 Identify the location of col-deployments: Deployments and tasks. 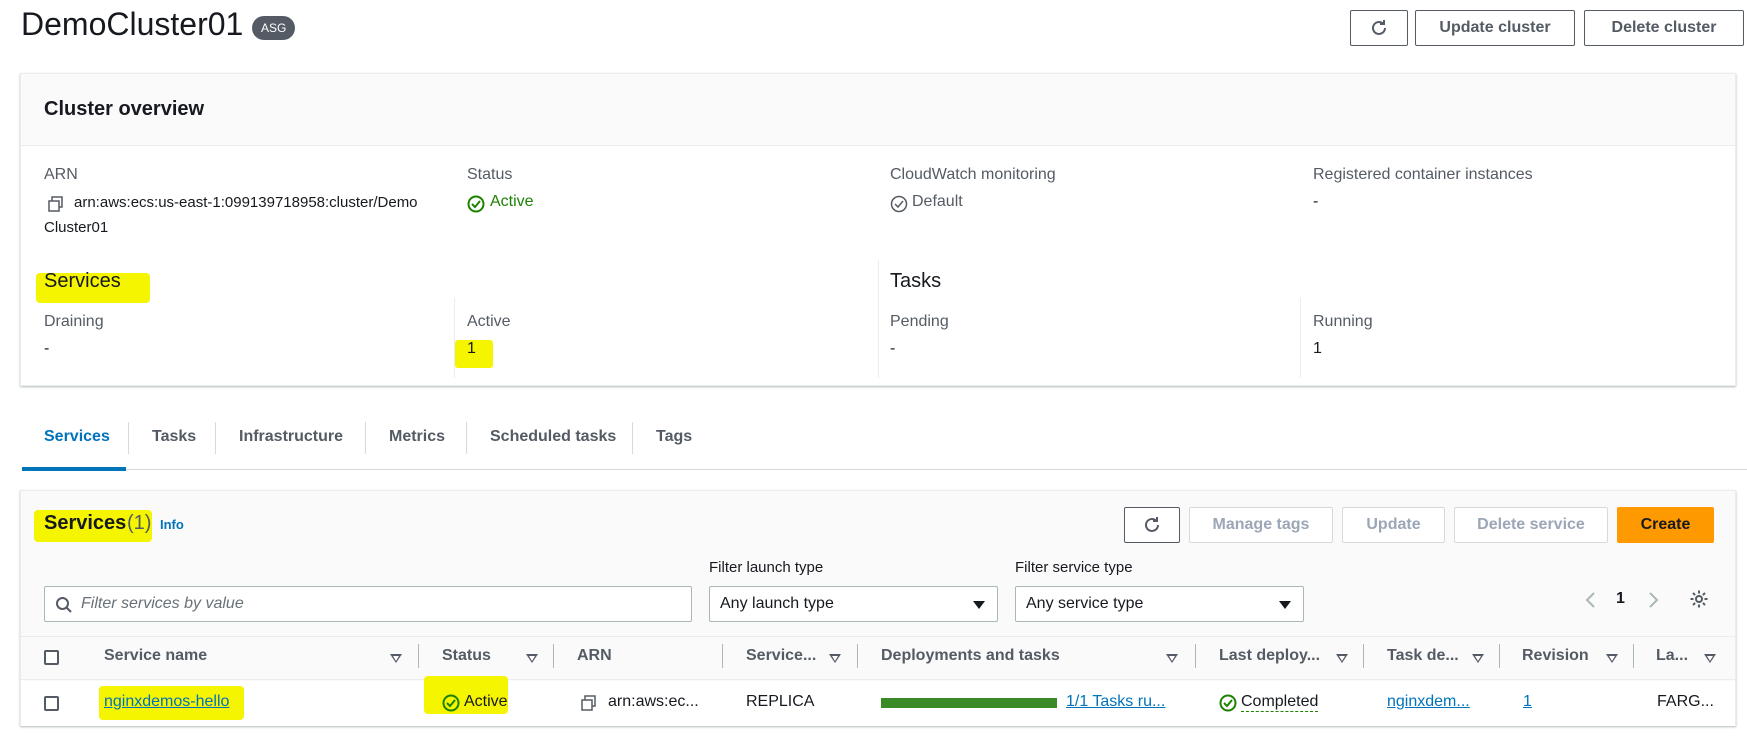
(970, 656).